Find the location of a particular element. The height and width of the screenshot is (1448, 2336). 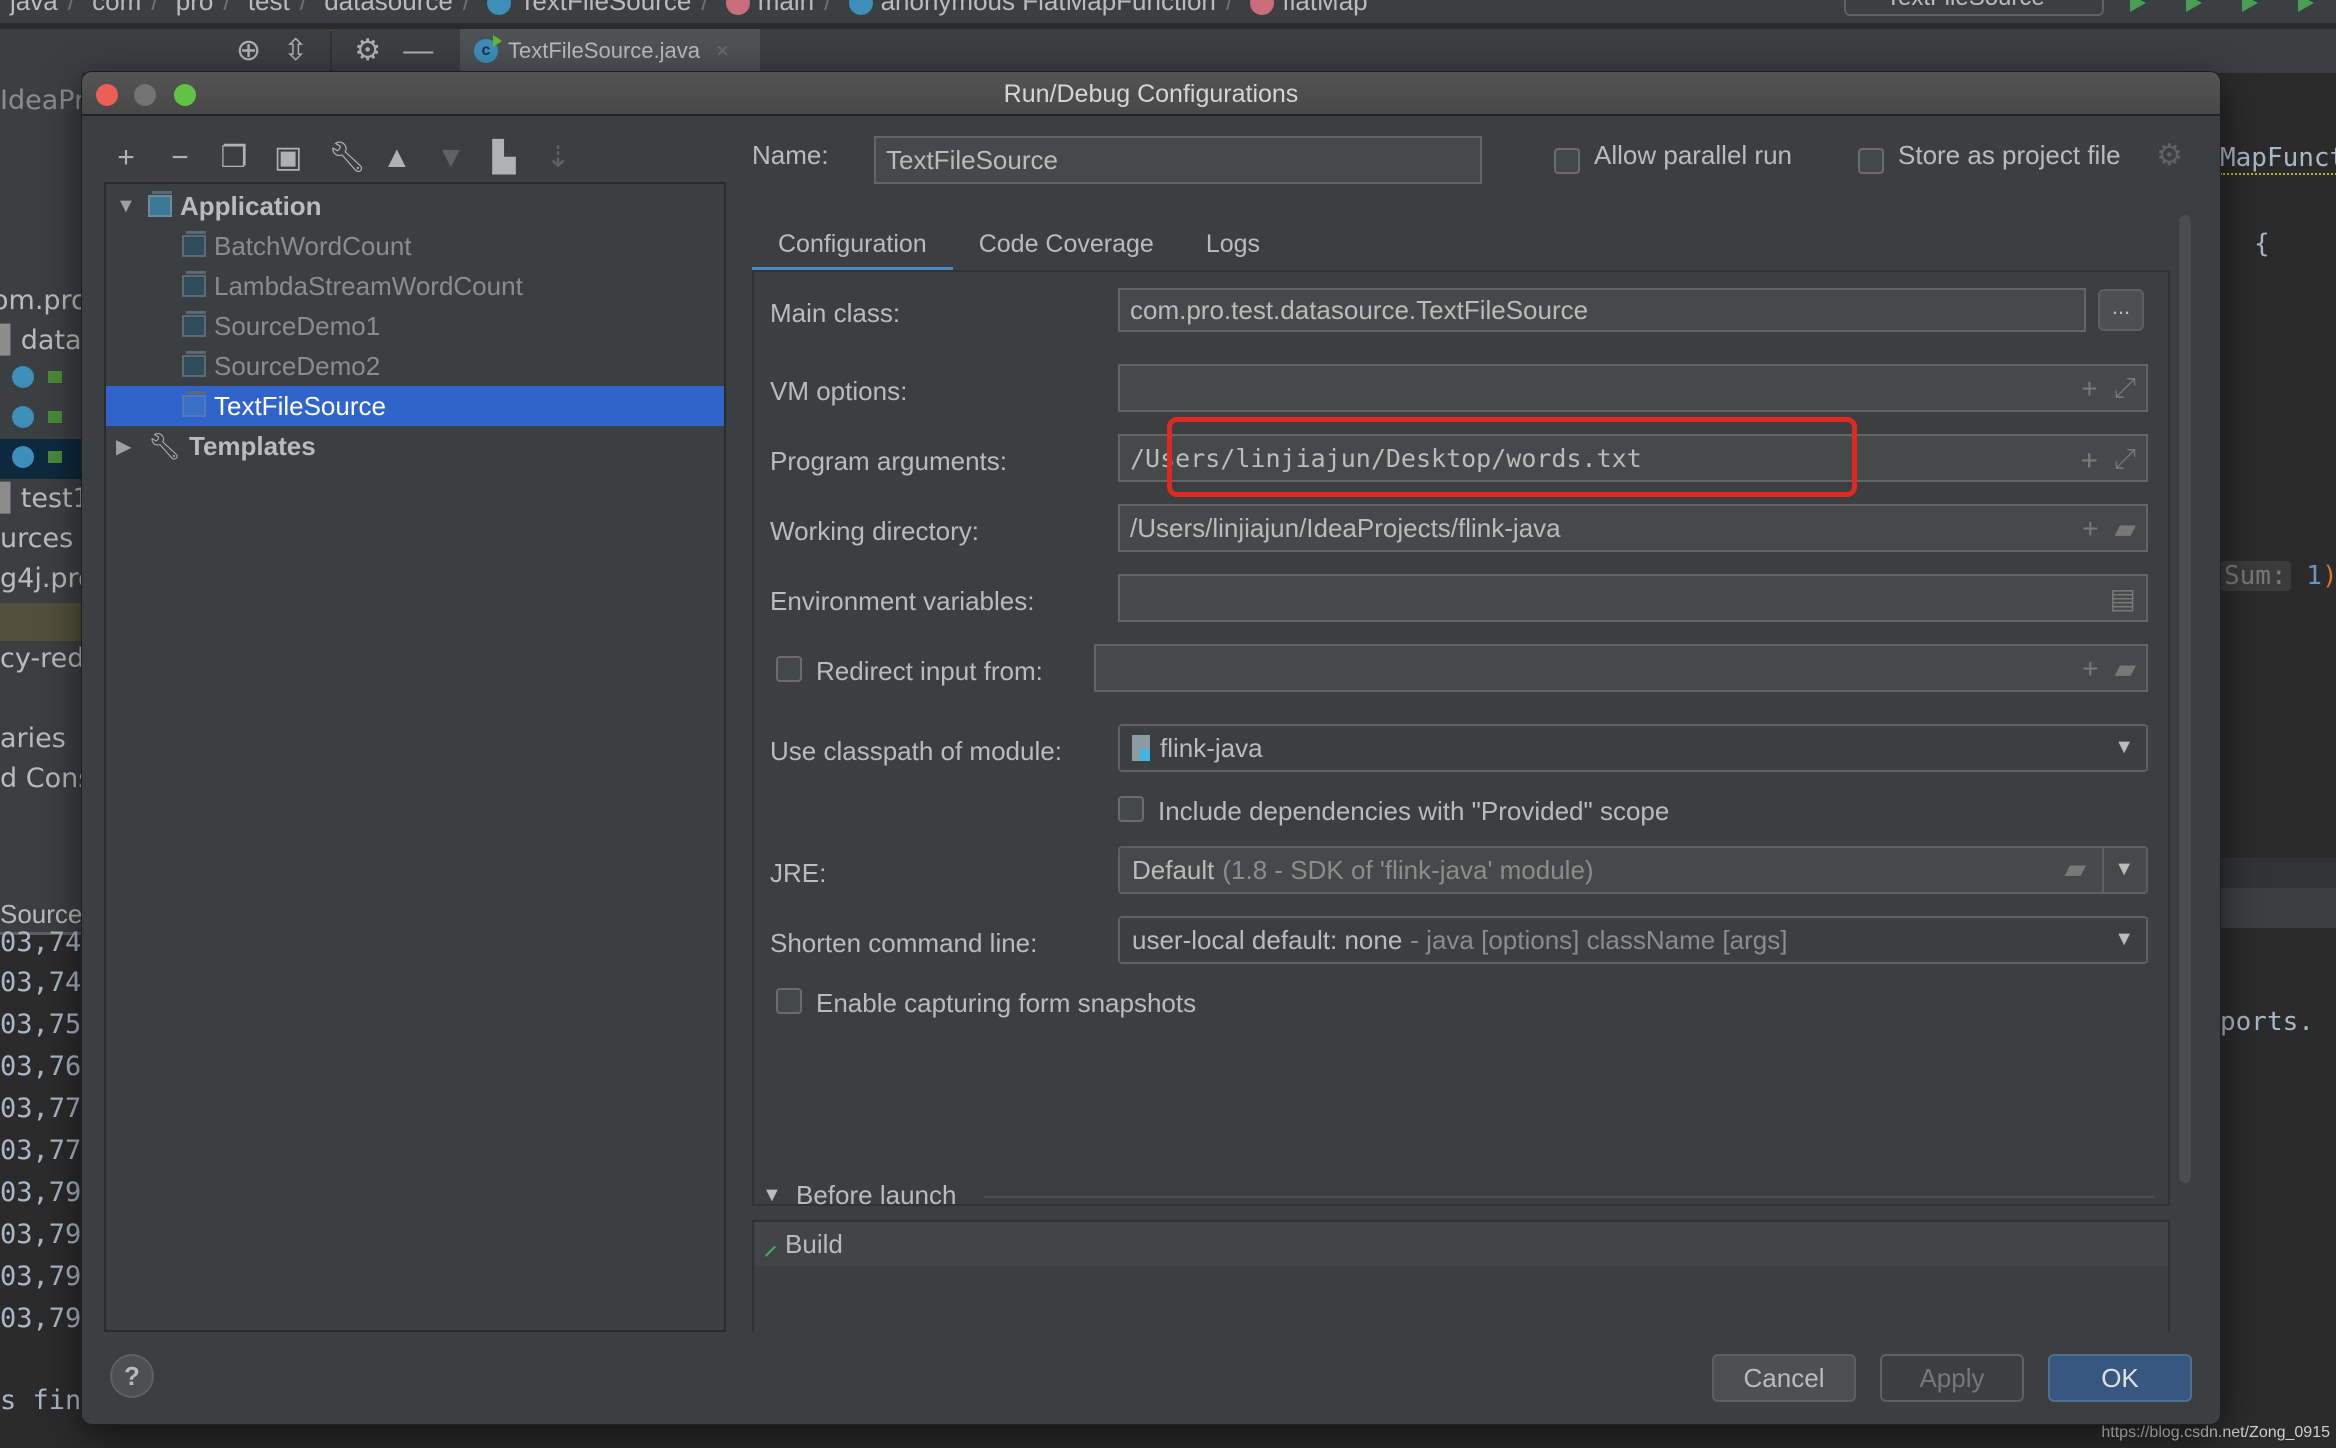

tool-window-header: ⊕ ⇳ ⚙ — c TextFileSource.java × is located at coordinates (1168, 51).